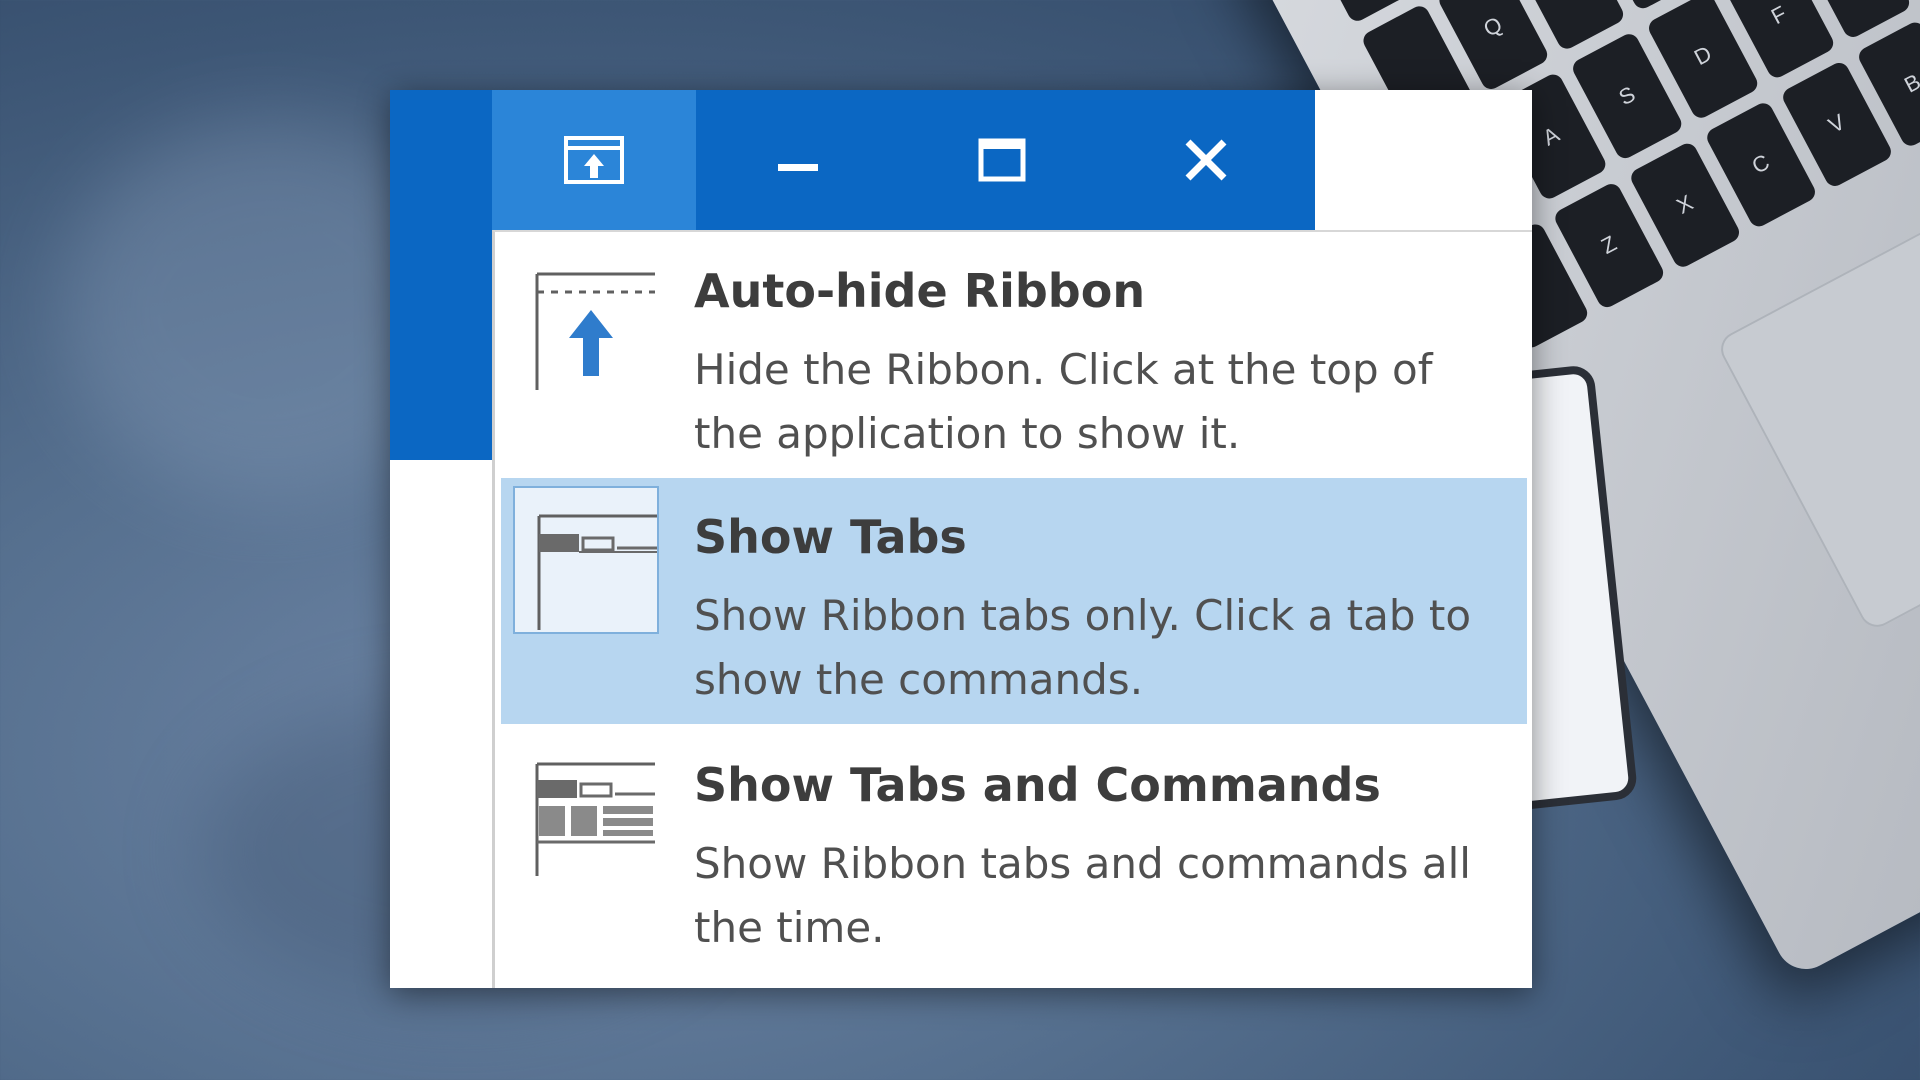 Image resolution: width=1920 pixels, height=1080 pixels. Describe the element at coordinates (830, 537) in the screenshot. I see `menu-item-title: Show Tabs` at that location.